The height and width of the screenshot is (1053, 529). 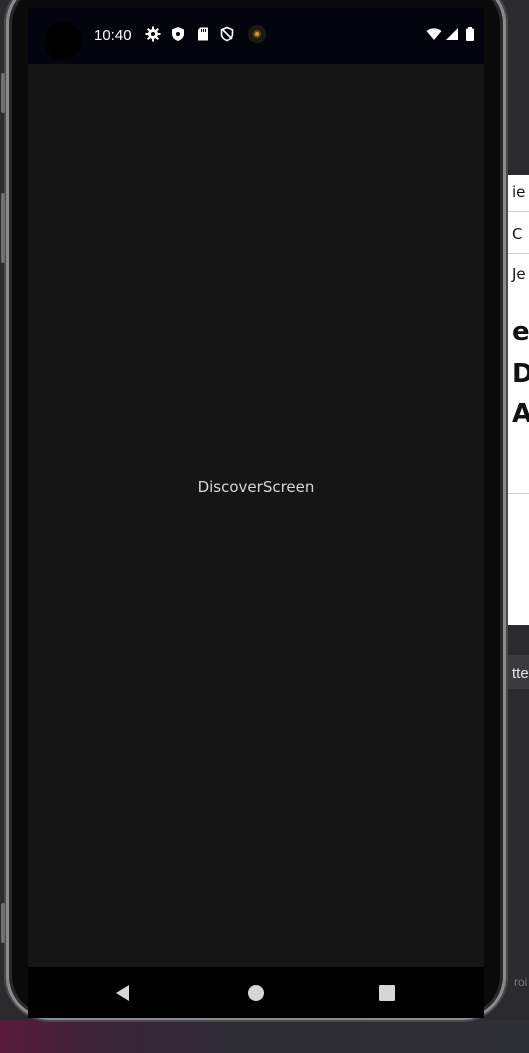 What do you see at coordinates (123, 993) in the screenshot?
I see `back-icon` at bounding box center [123, 993].